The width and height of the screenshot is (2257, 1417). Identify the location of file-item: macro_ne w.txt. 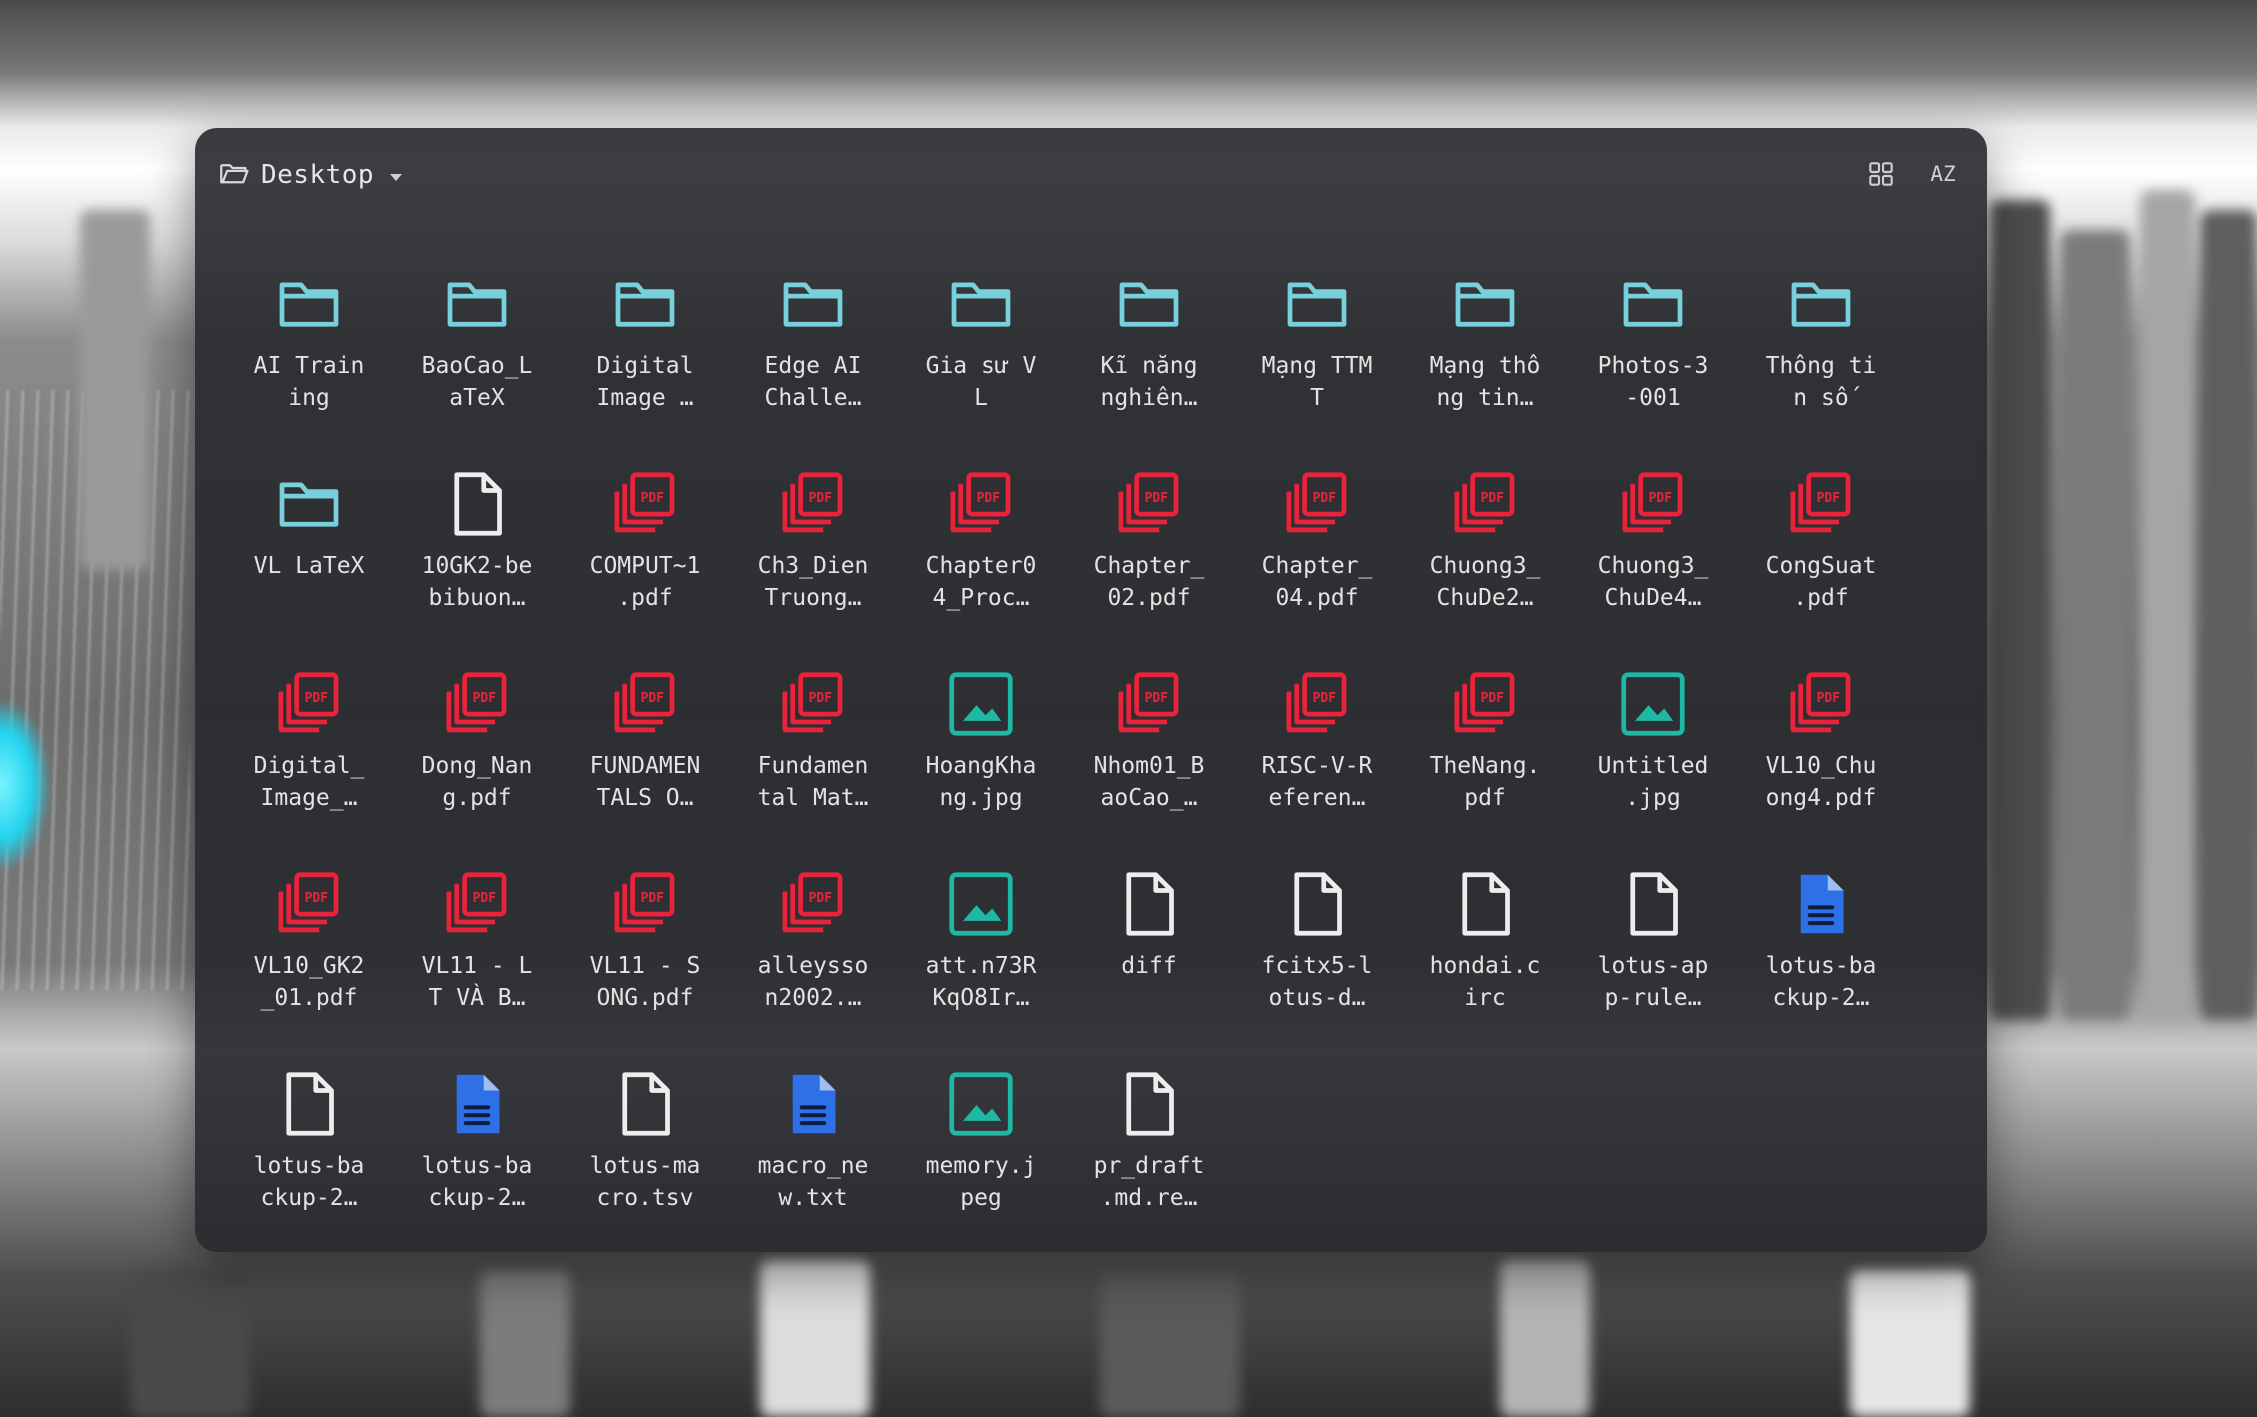
(813, 1123).